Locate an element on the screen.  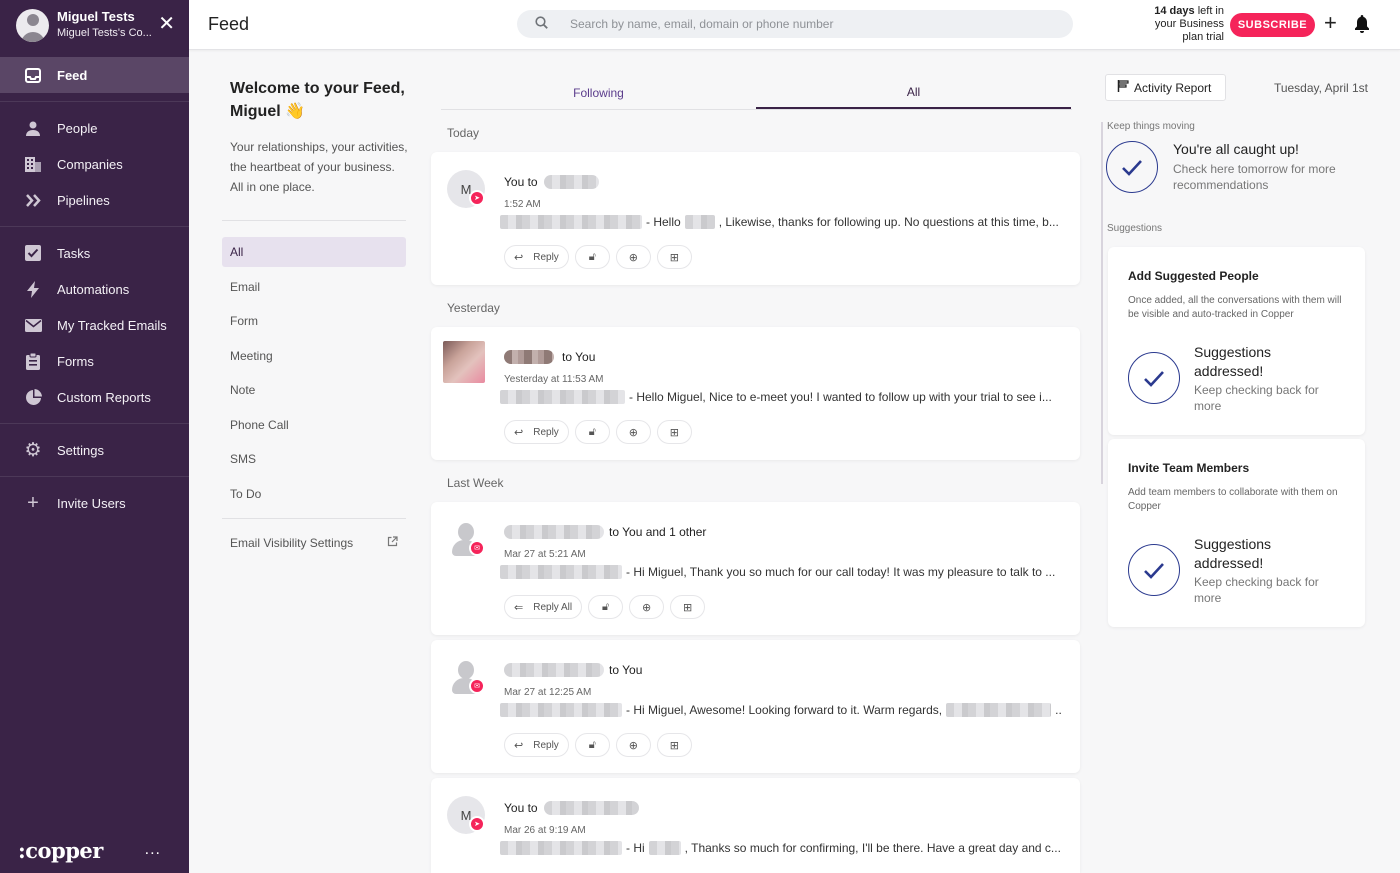
sidebar-item-label: Companies is located at coordinates (90, 164).